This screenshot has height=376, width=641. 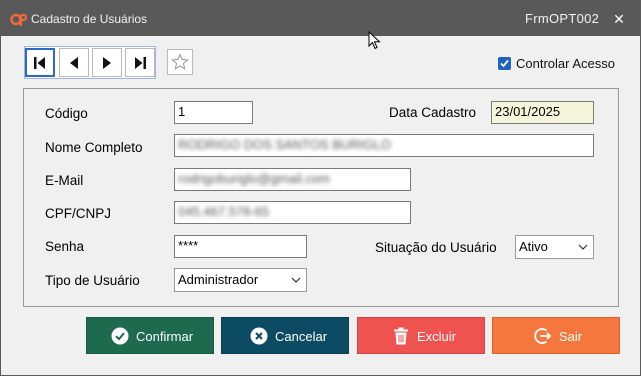 I want to click on first-record-icon, so click(x=39, y=62).